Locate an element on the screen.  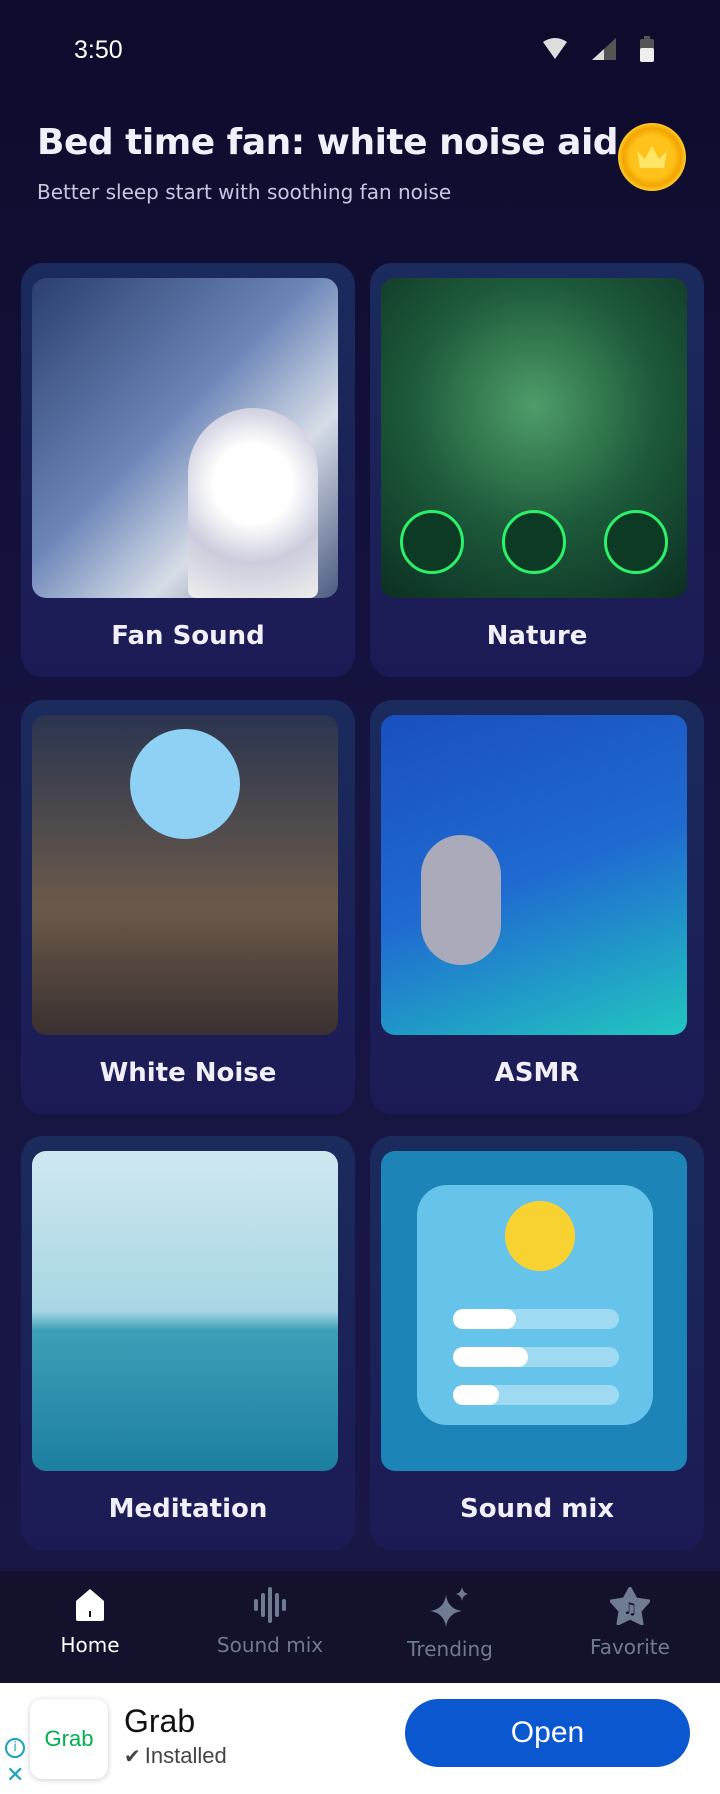
category-card-fan-sound: Fan Sound is located at coordinates (188, 470).